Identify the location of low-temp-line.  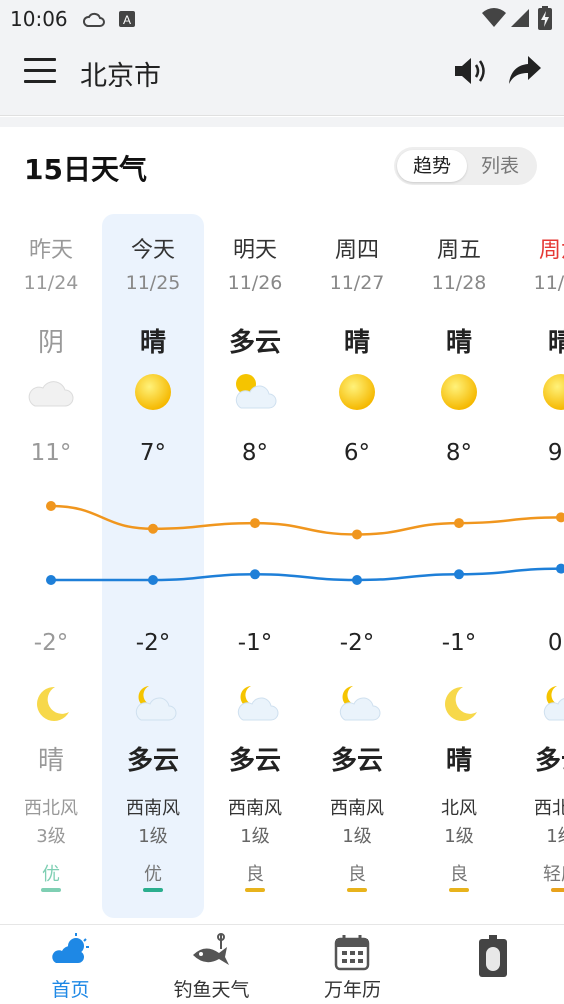
(307, 574).